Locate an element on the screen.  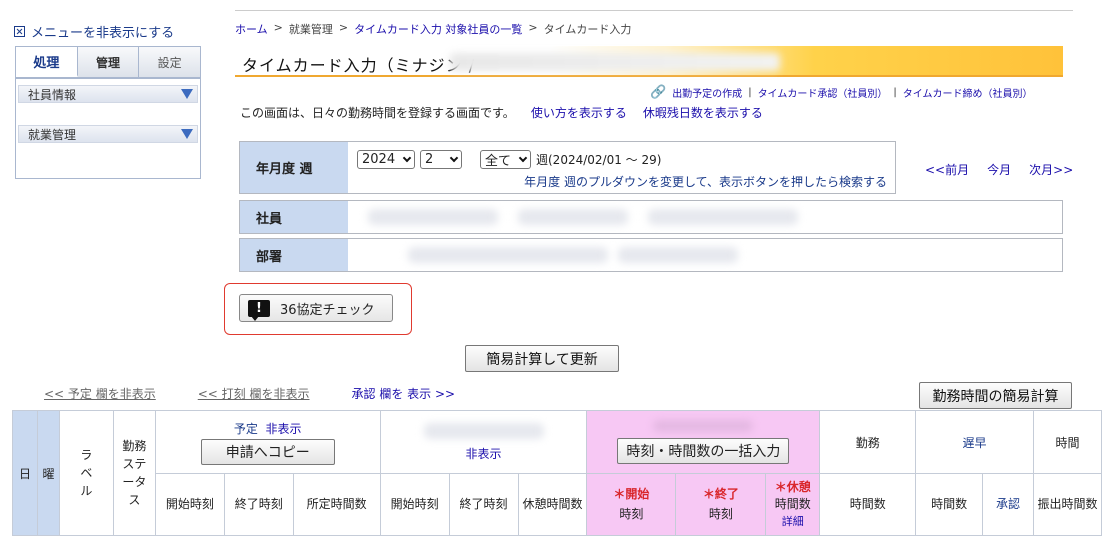
stamp-group: 非表示 is located at coordinates (483, 442).